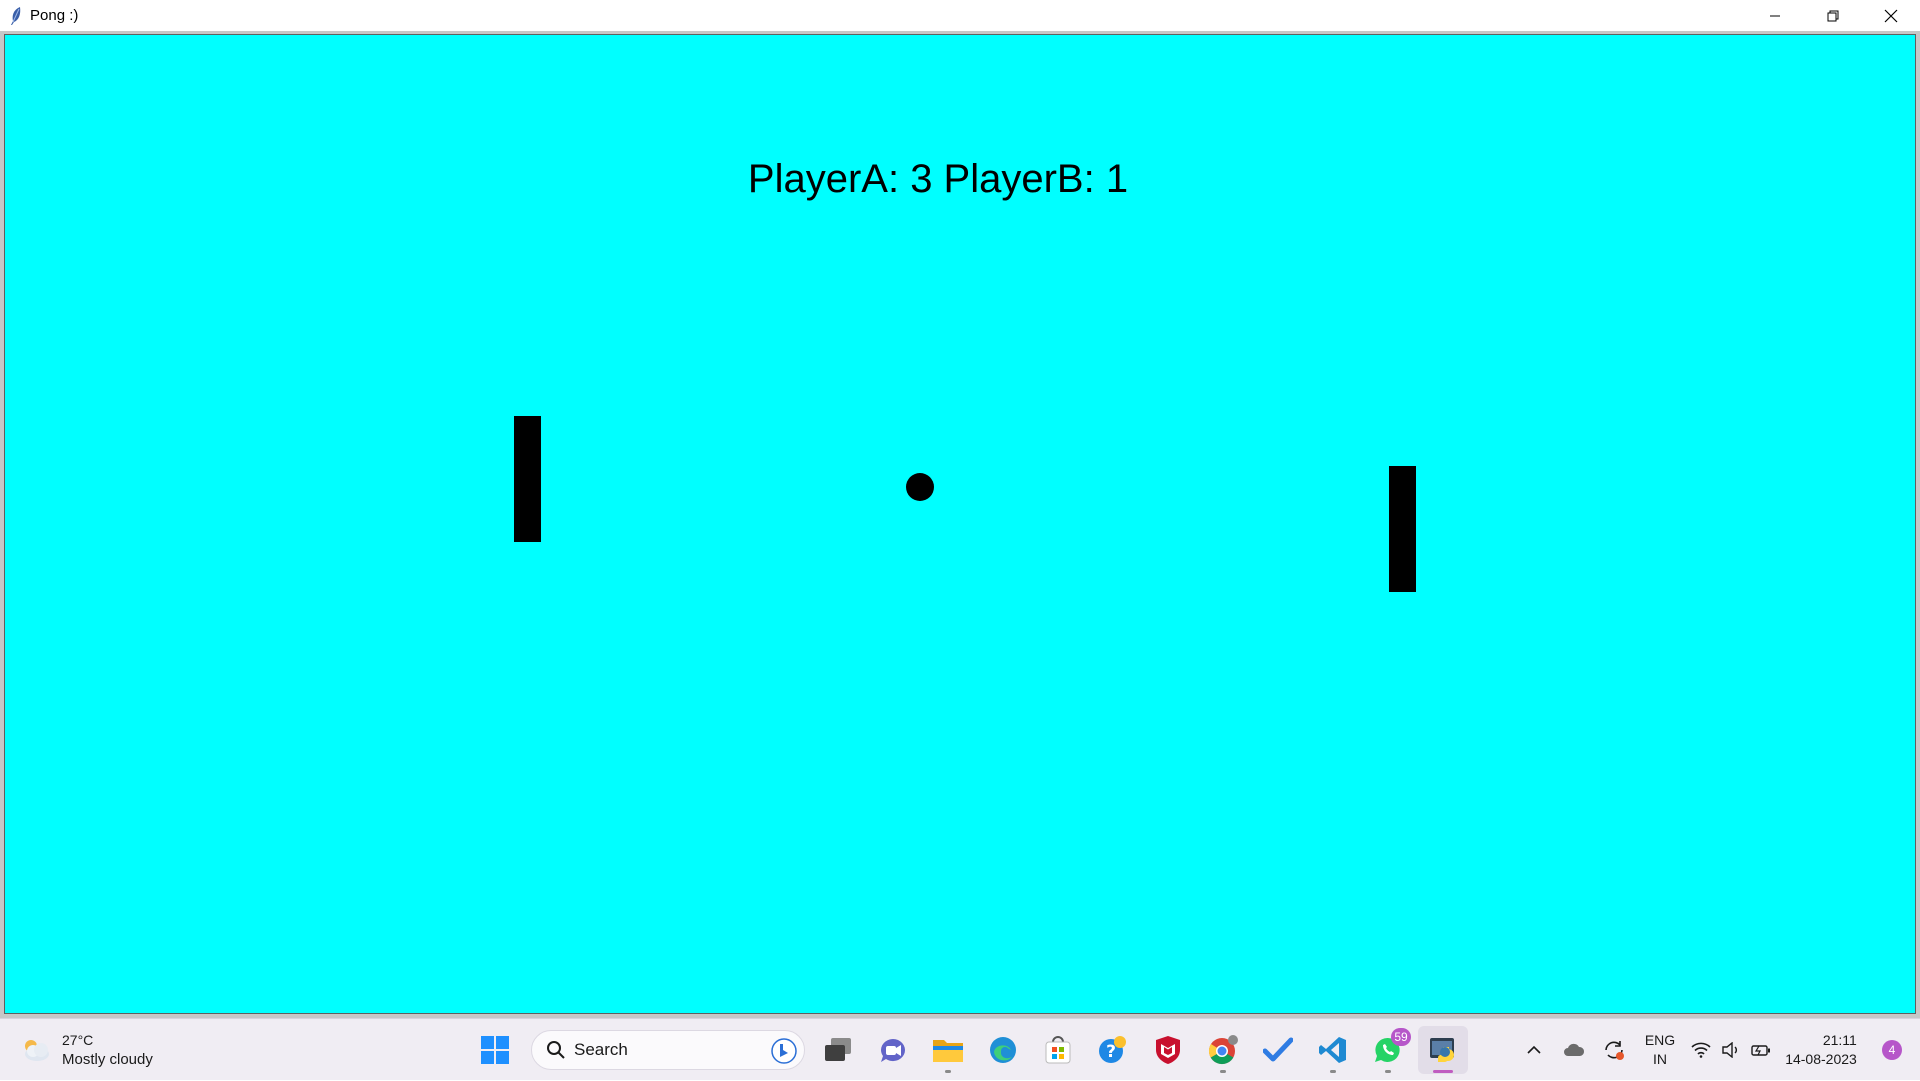 Image resolution: width=1920 pixels, height=1081 pixels. I want to click on restore-button, so click(1833, 15).